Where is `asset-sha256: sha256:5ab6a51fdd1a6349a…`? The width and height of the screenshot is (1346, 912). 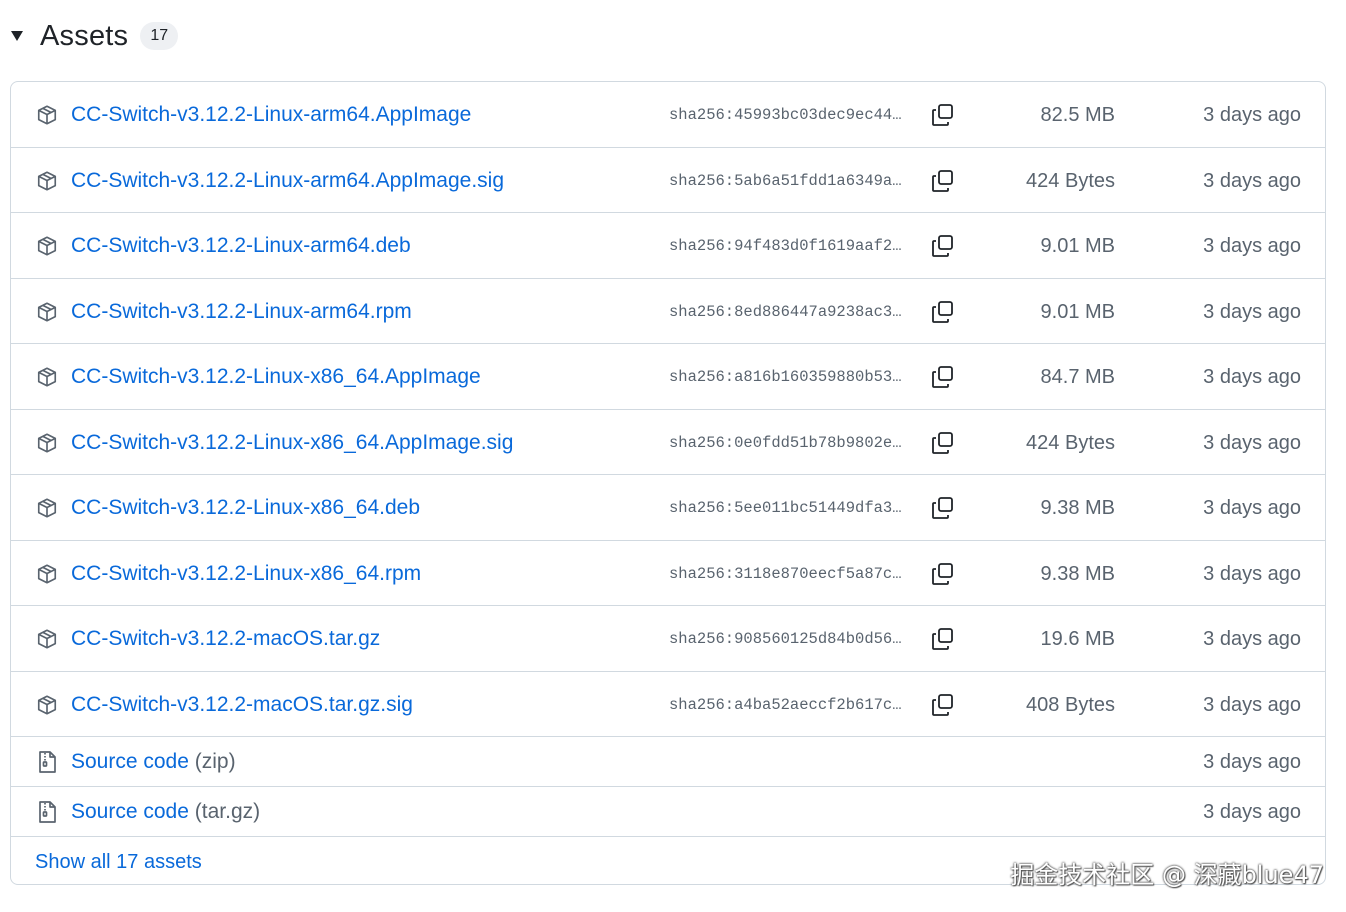 asset-sha256: sha256:5ab6a51fdd1a6349a… is located at coordinates (785, 180).